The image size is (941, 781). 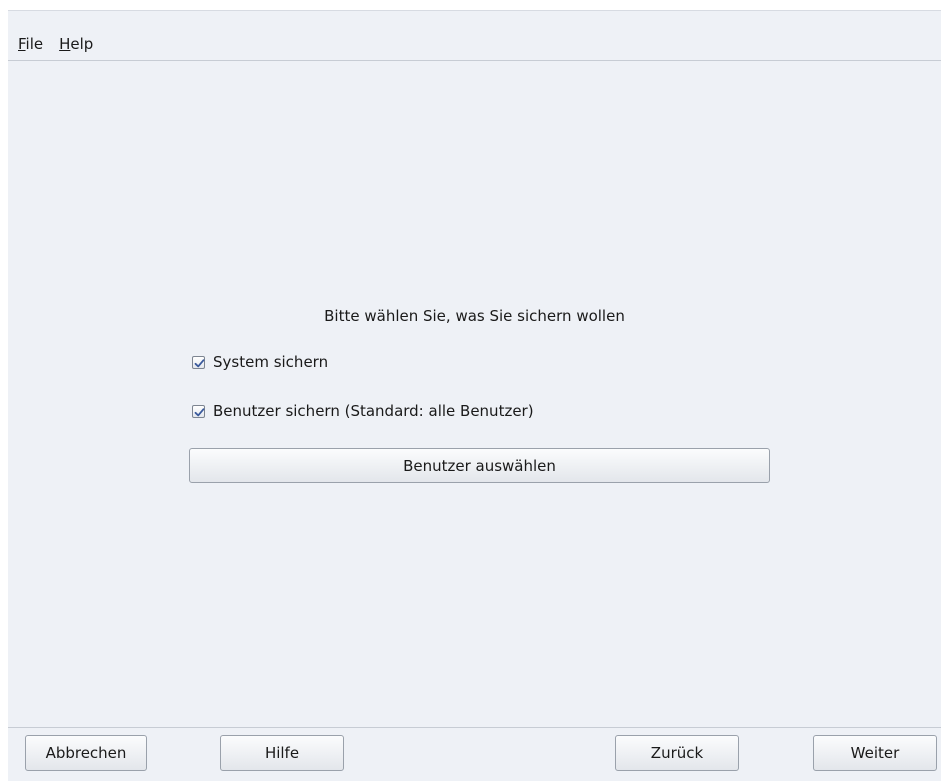 What do you see at coordinates (479, 465) in the screenshot?
I see `select-users-button: Benutzer auswählen` at bounding box center [479, 465].